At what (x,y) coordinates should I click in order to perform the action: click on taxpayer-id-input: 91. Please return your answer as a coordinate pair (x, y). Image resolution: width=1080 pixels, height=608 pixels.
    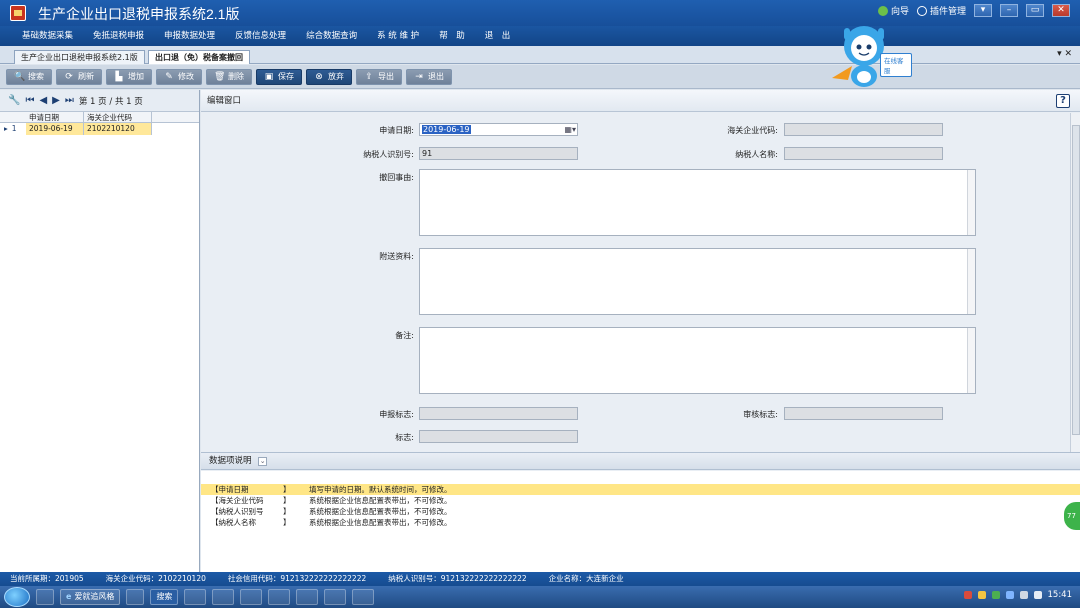
    Looking at the image, I should click on (498, 153).